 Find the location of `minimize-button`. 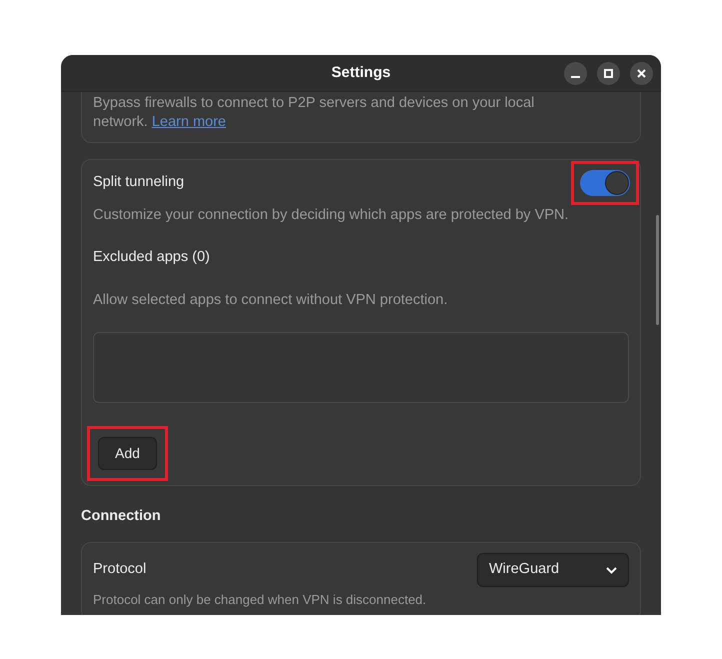

minimize-button is located at coordinates (575, 73).